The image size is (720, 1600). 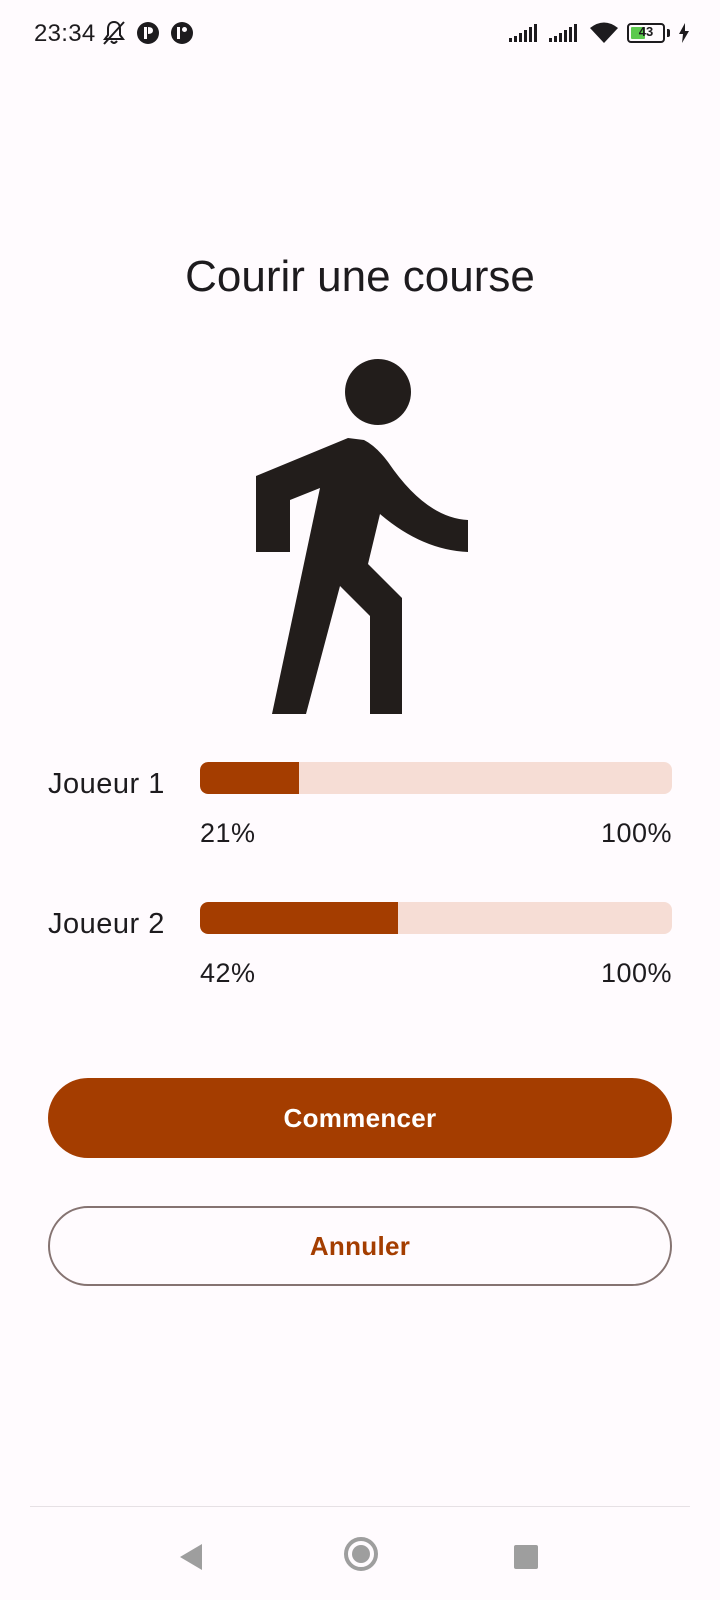 What do you see at coordinates (228, 833) in the screenshot?
I see `progress-value: 21%` at bounding box center [228, 833].